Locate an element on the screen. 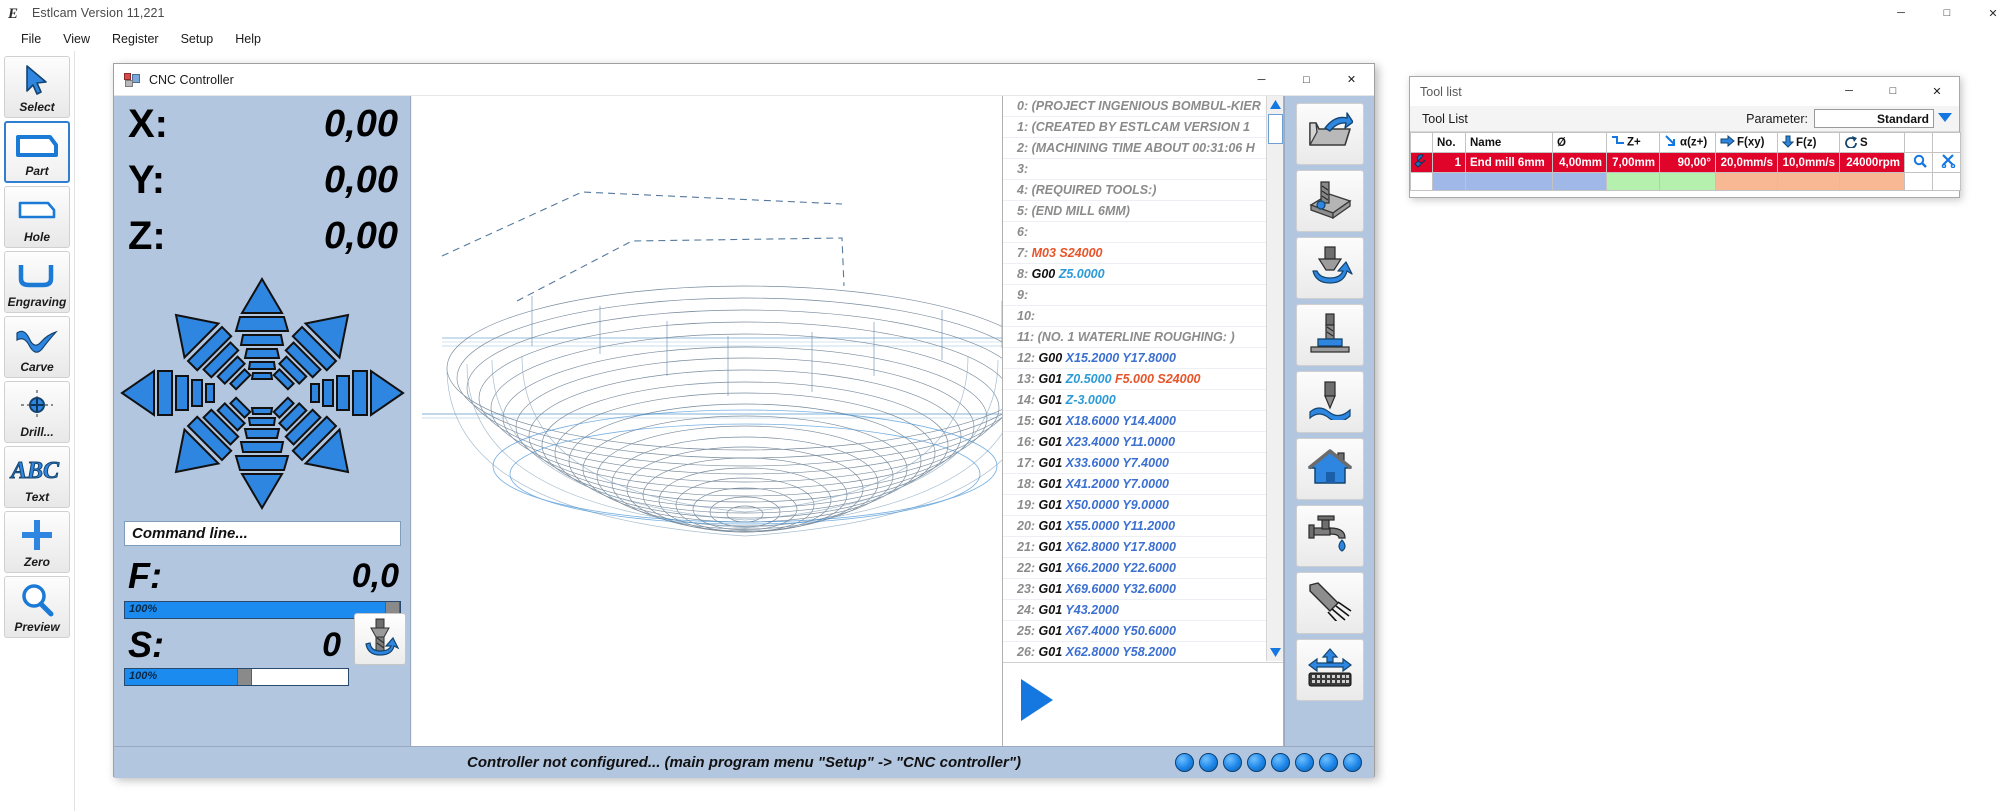 The height and width of the screenshot is (811, 2016). cnc-minimize-button: ─ is located at coordinates (1261, 79).